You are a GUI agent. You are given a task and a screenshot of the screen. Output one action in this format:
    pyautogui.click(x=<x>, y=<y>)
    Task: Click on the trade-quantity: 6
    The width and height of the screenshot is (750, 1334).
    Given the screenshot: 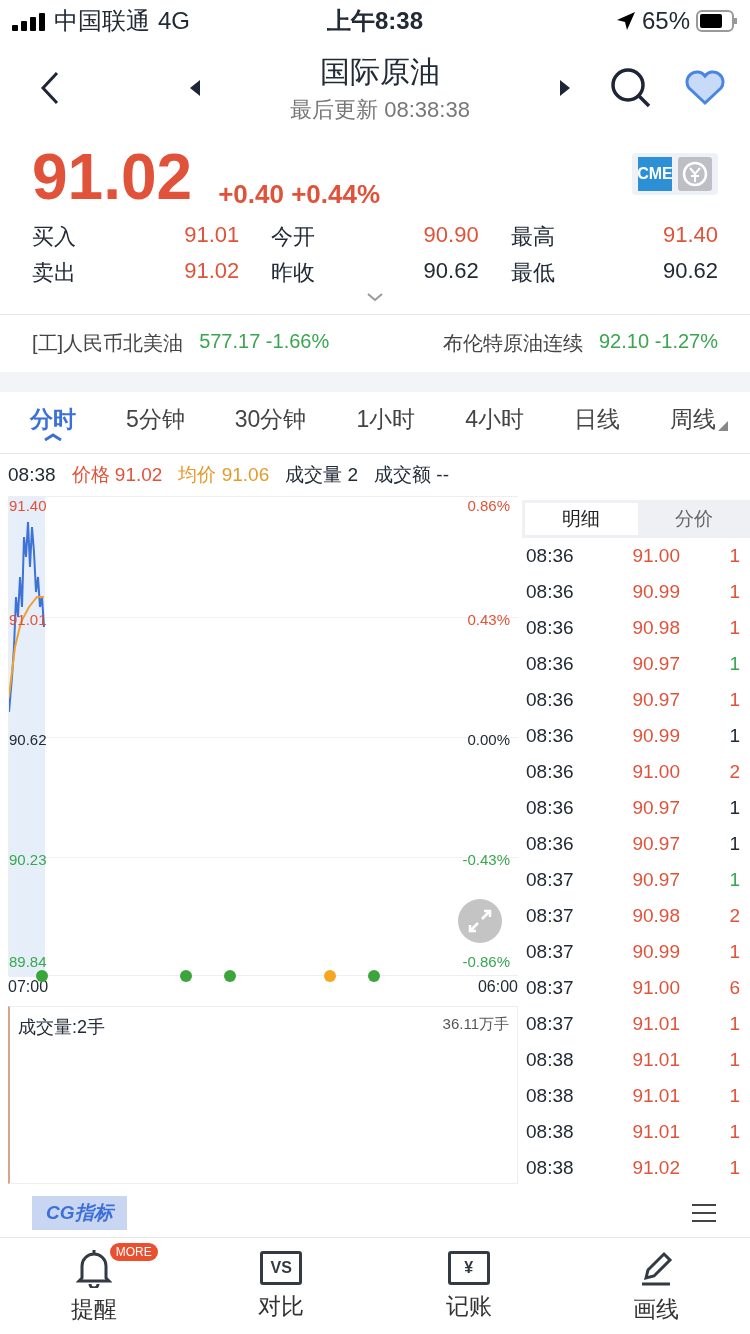 What is the action you would take?
    pyautogui.click(x=734, y=988)
    